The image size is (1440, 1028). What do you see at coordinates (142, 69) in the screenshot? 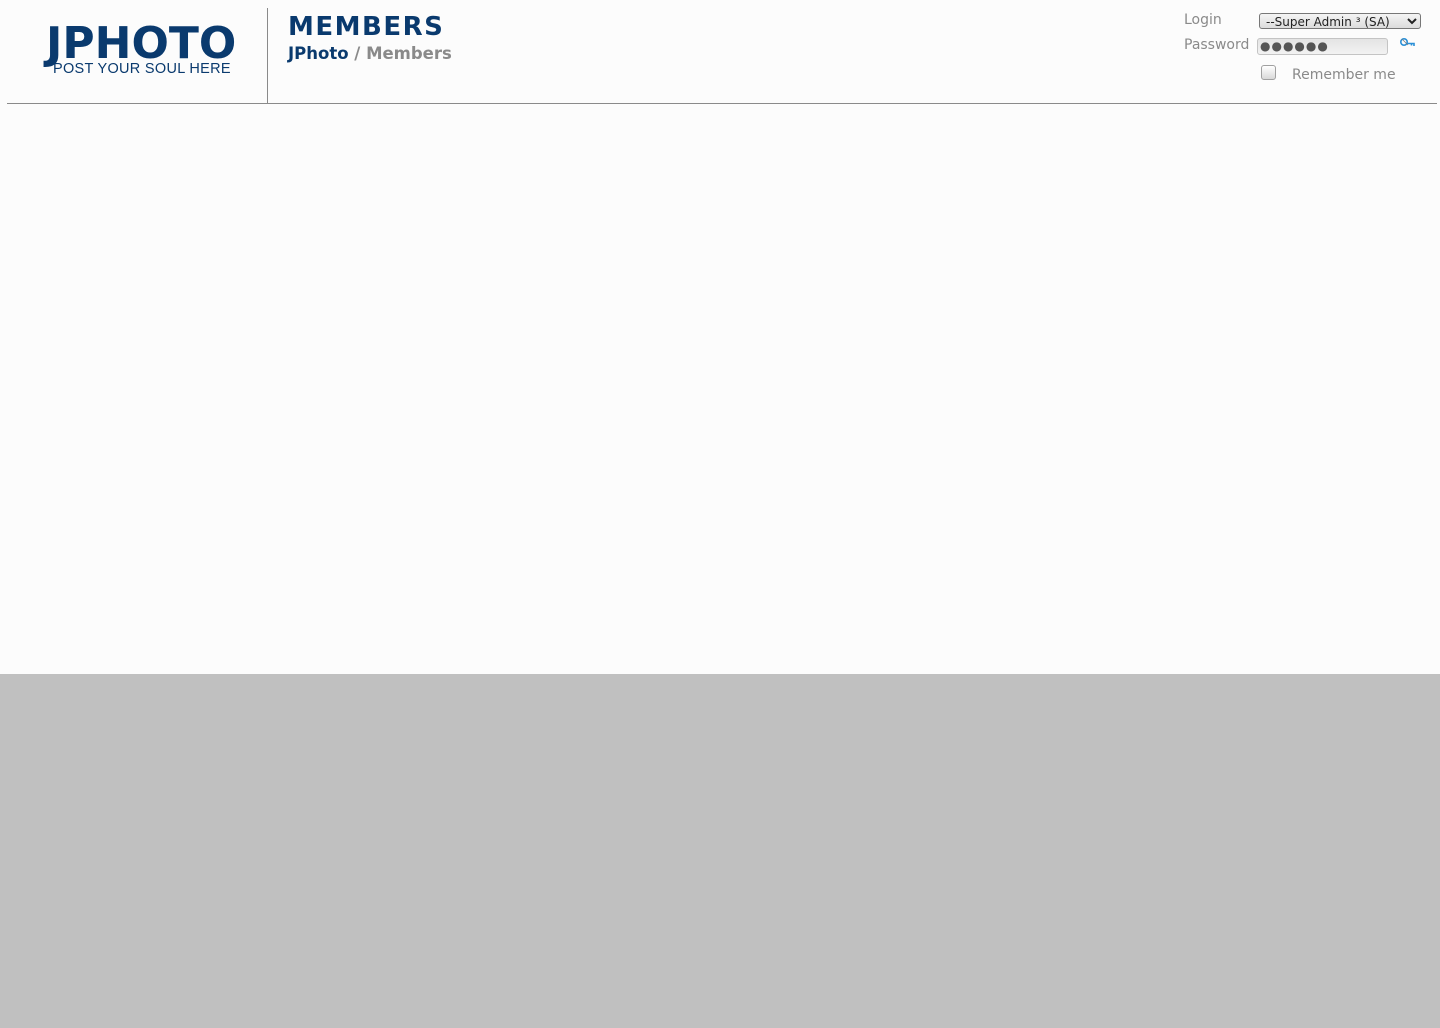
I see `logo-tagline: POST YOUR SOUL HERE` at bounding box center [142, 69].